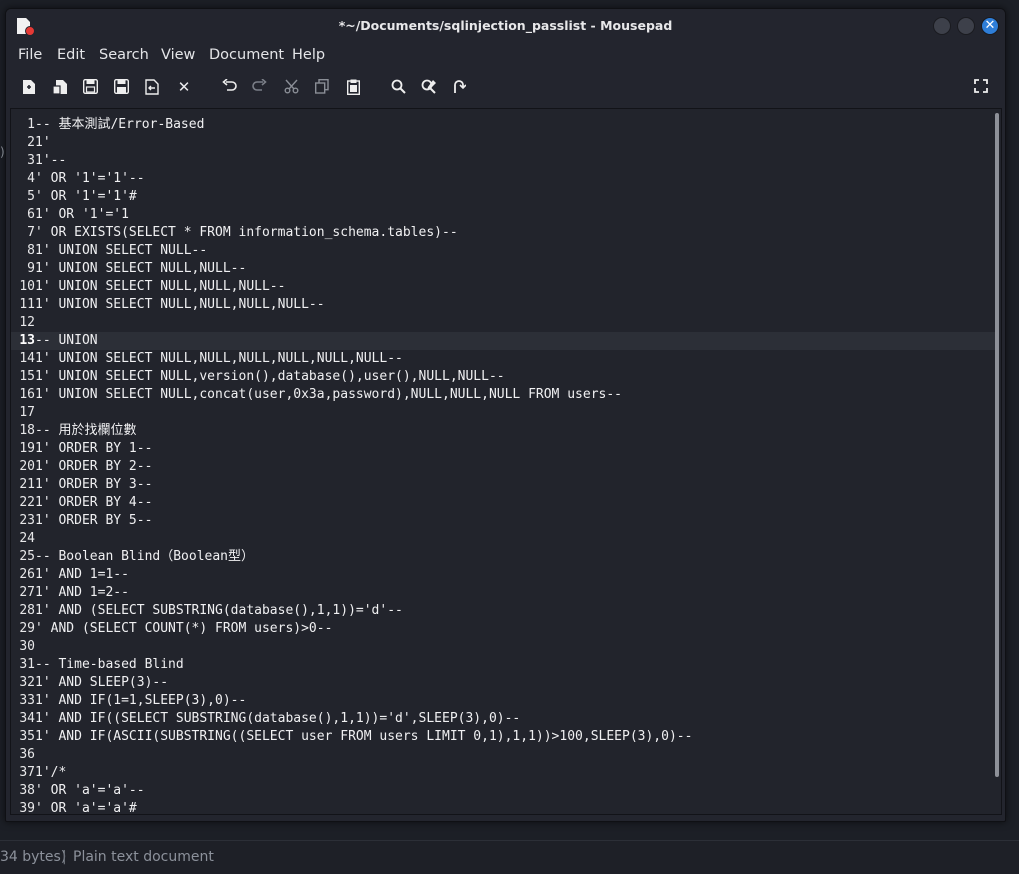  Describe the element at coordinates (942, 26) in the screenshot. I see `minimize-button` at that location.